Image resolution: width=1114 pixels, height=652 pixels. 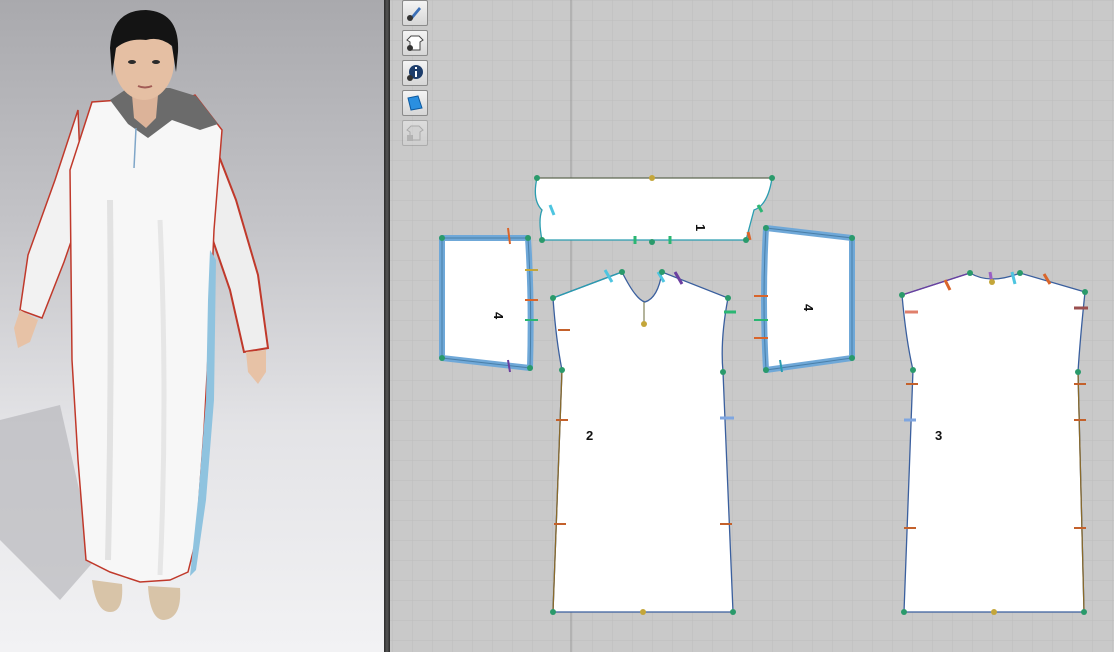 What do you see at coordinates (415, 103) in the screenshot?
I see `fabric-sheet-icon` at bounding box center [415, 103].